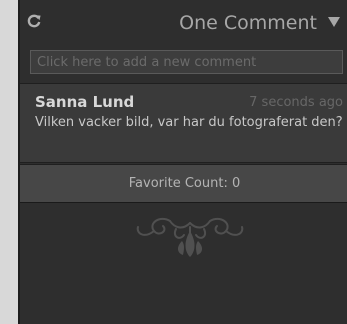  Describe the element at coordinates (190, 237) in the screenshot. I see `decorative-ornament-icon` at that location.